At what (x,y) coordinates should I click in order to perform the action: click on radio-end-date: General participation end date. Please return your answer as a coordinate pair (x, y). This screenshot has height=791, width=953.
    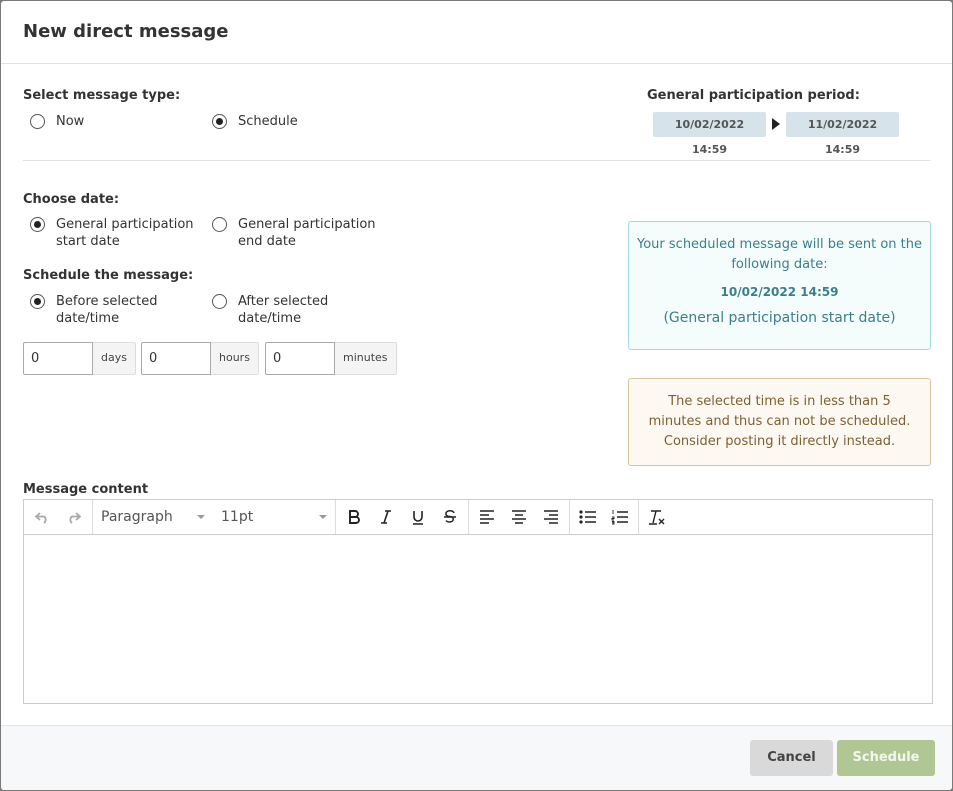
    Looking at the image, I should click on (294, 233).